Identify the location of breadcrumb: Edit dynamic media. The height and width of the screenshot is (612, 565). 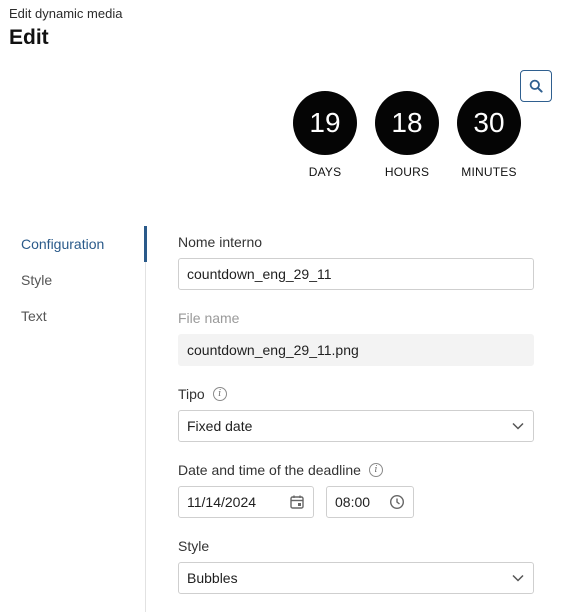
(65, 13).